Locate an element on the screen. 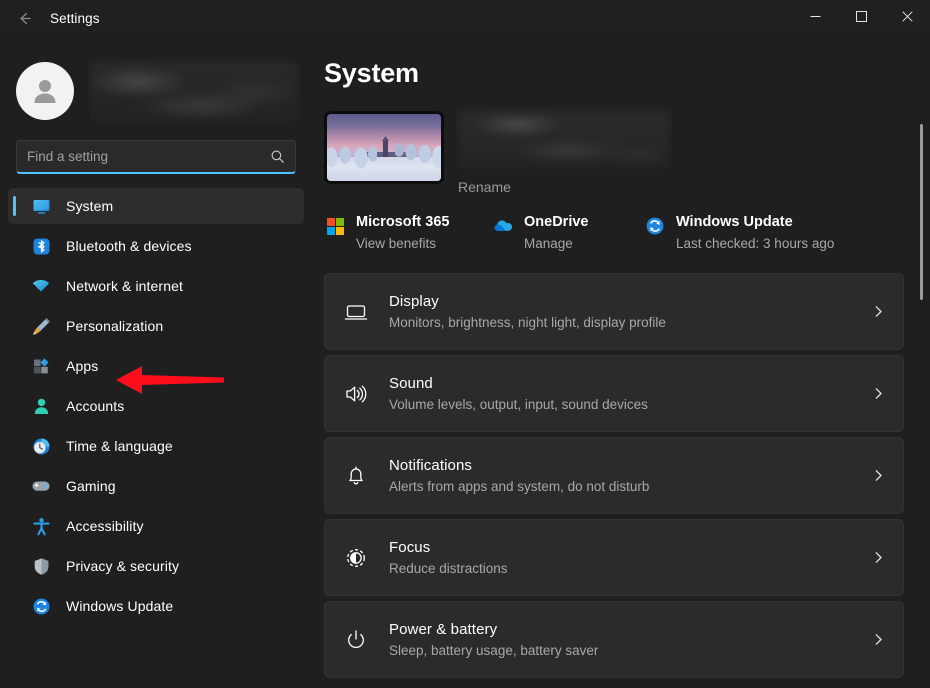 The image size is (930, 688). search-box is located at coordinates (156, 157).